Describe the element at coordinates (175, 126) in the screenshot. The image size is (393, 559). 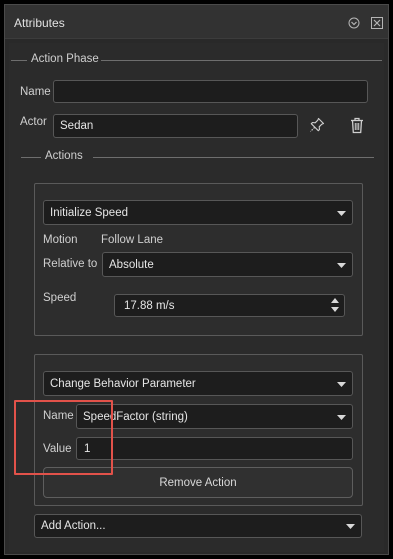
I see `actor-field: Sedan` at that location.